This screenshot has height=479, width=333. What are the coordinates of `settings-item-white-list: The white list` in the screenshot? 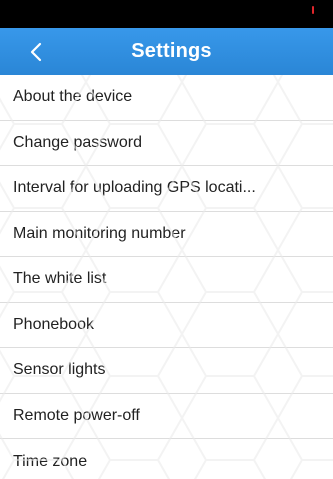 It's located at (166, 280).